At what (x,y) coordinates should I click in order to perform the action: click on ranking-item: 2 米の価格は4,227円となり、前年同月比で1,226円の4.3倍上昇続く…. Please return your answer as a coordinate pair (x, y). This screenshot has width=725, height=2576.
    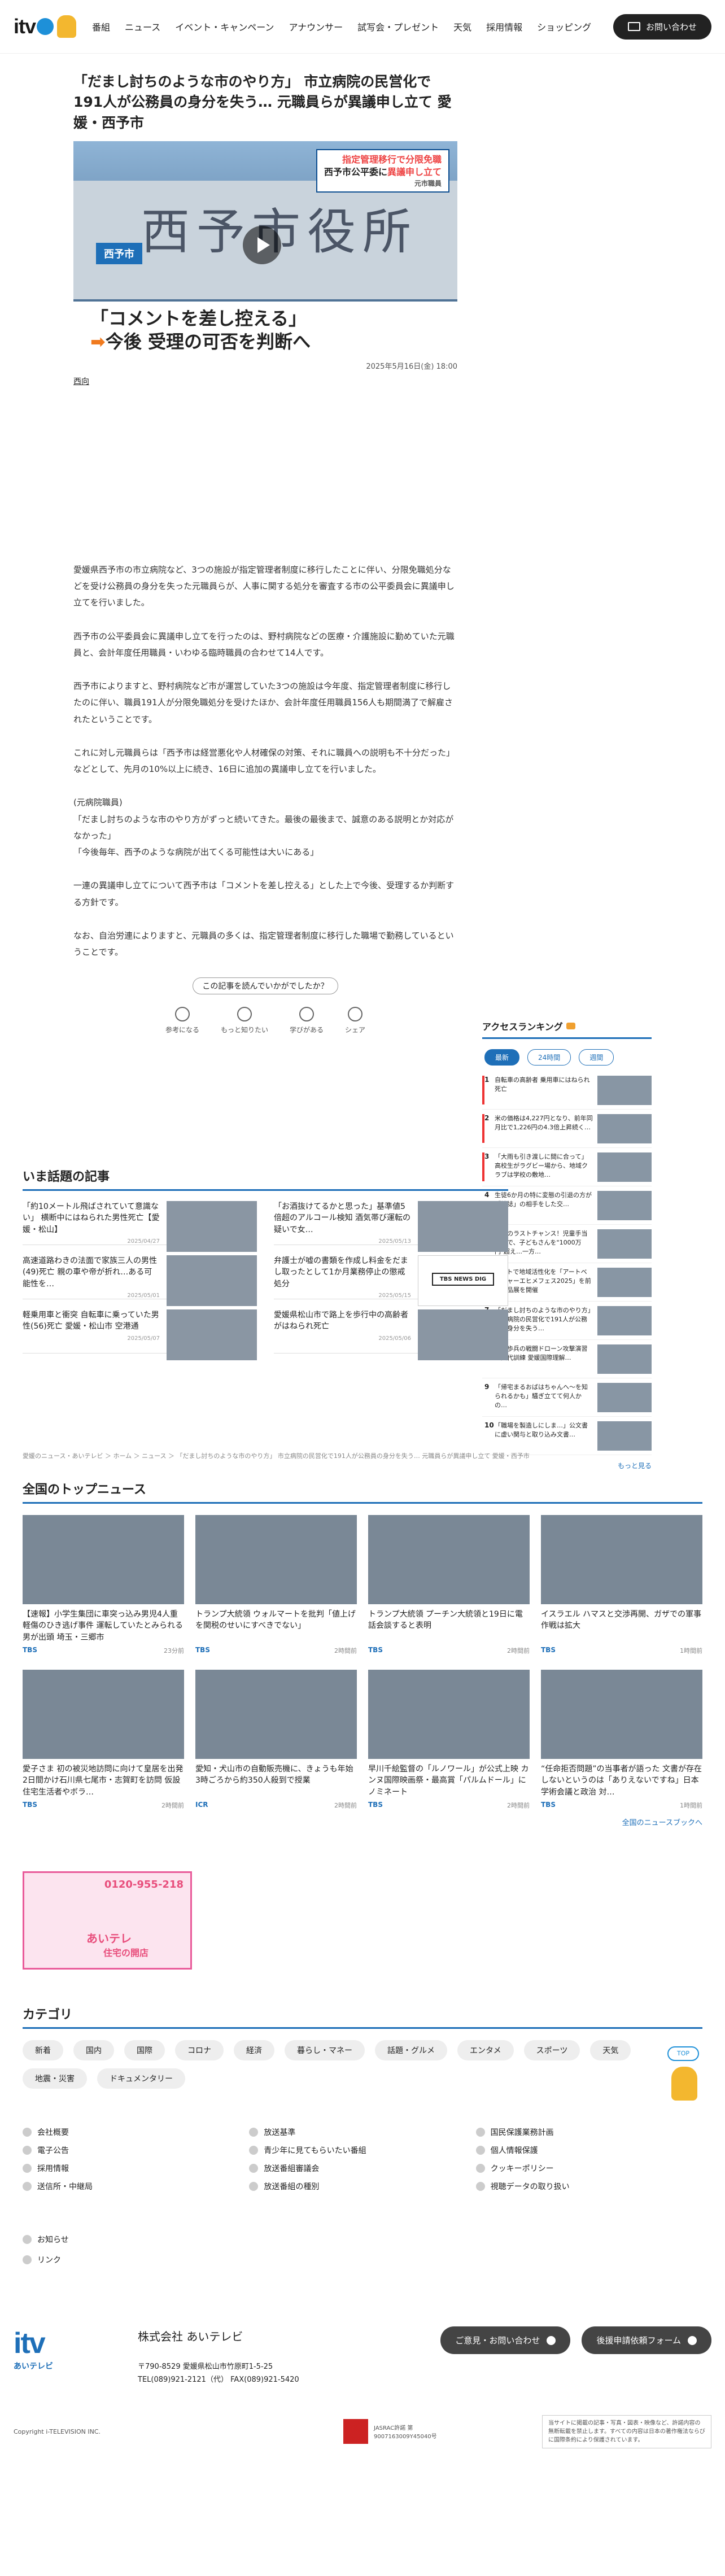
    Looking at the image, I should click on (567, 1129).